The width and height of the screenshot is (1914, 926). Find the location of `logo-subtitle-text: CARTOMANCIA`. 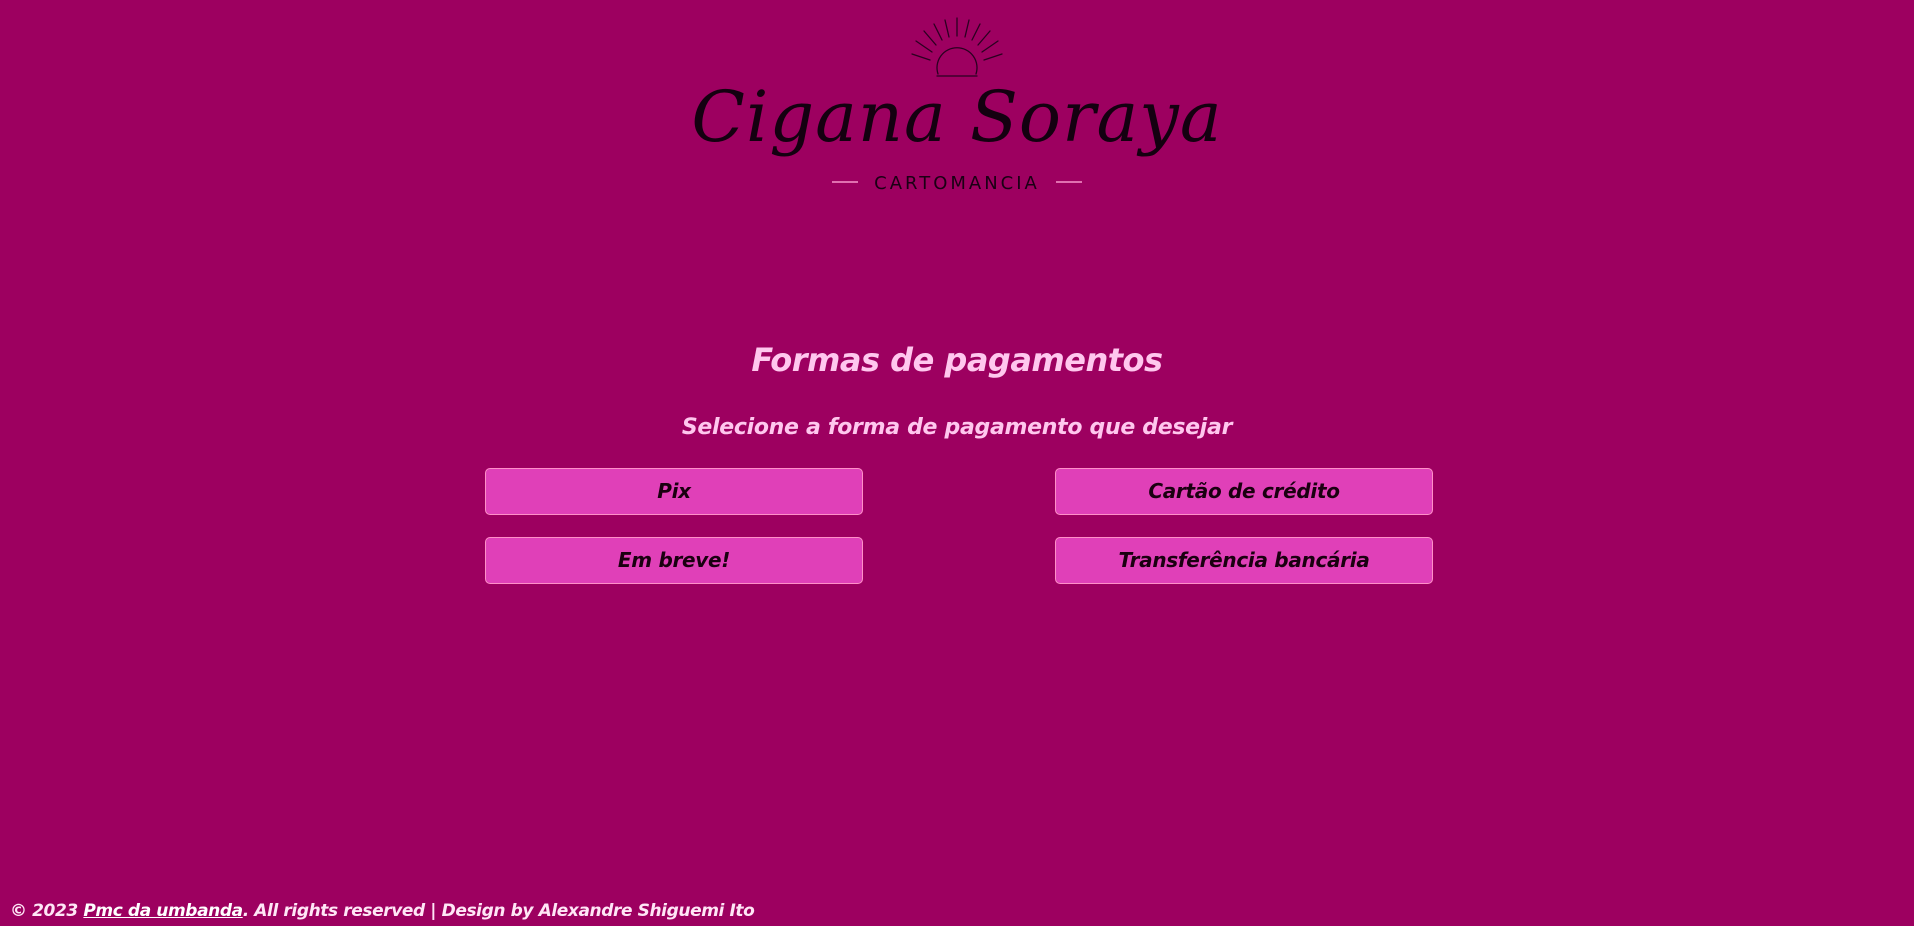

logo-subtitle-text: CARTOMANCIA is located at coordinates (957, 183).